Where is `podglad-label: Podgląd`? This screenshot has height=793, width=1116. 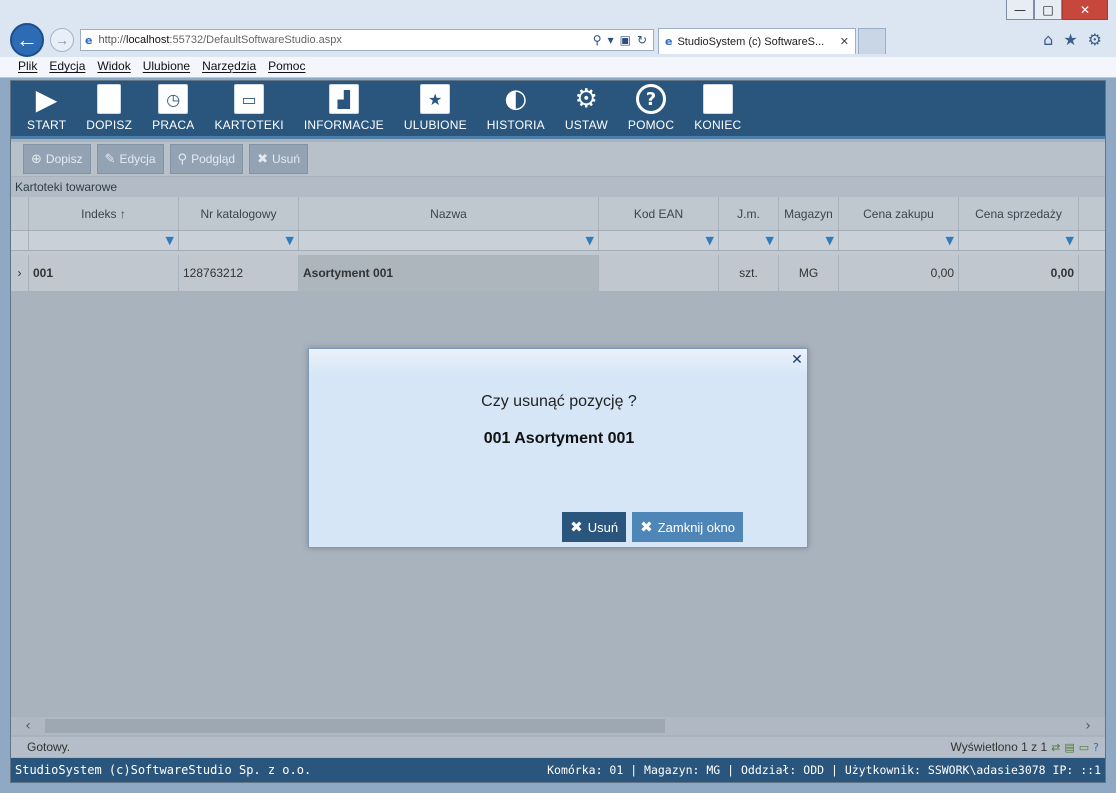
podglad-label: Podgląd is located at coordinates (213, 159).